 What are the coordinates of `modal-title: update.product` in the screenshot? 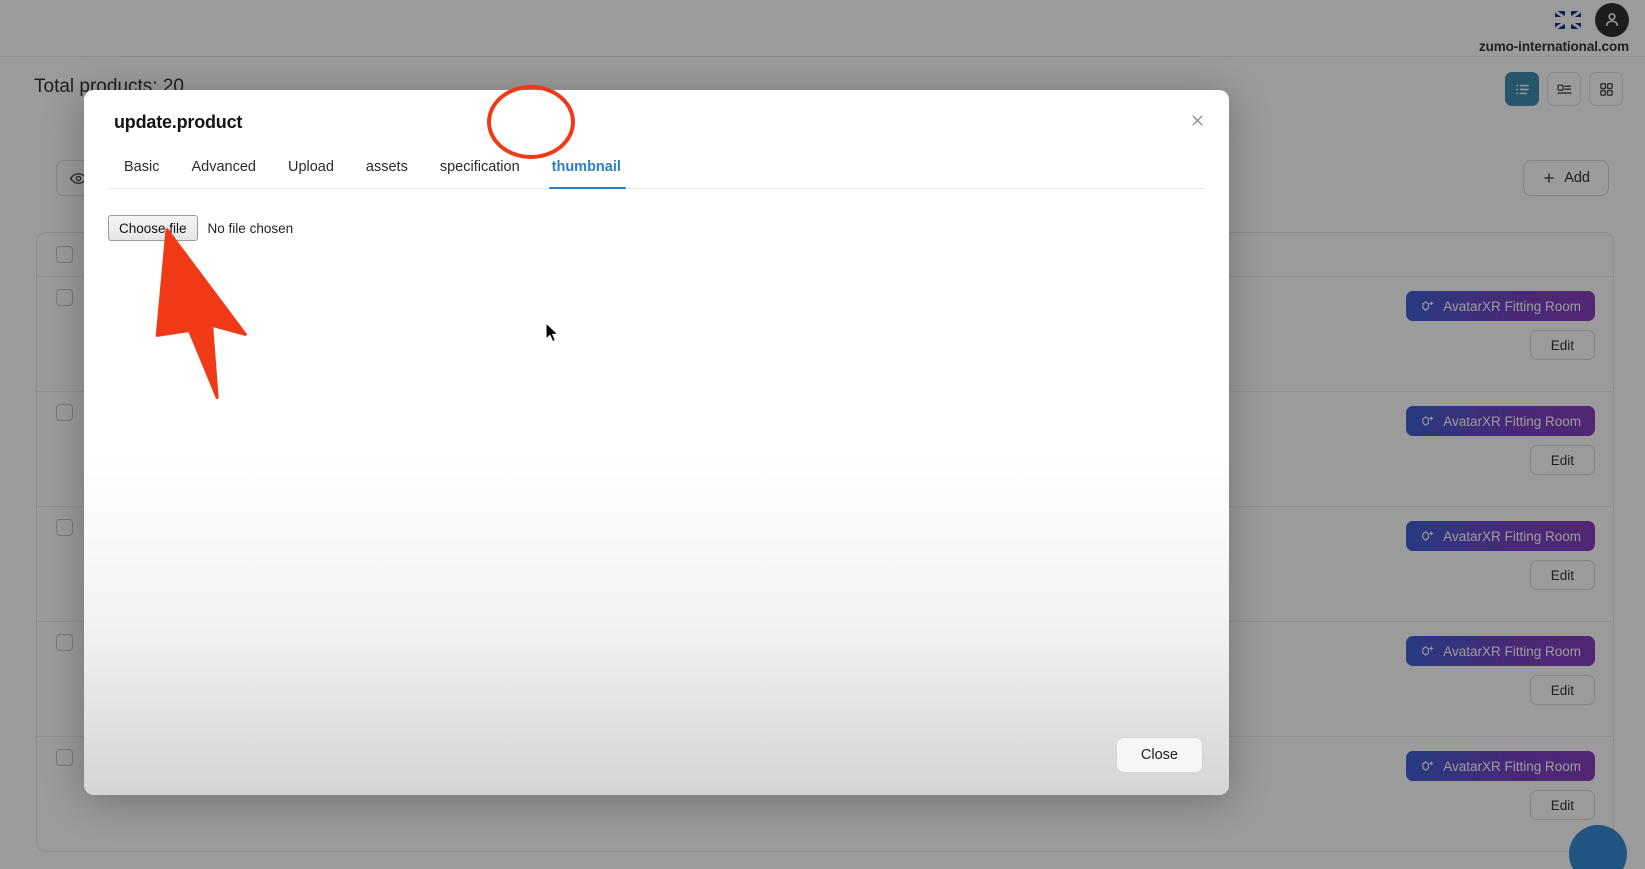 It's located at (178, 122).